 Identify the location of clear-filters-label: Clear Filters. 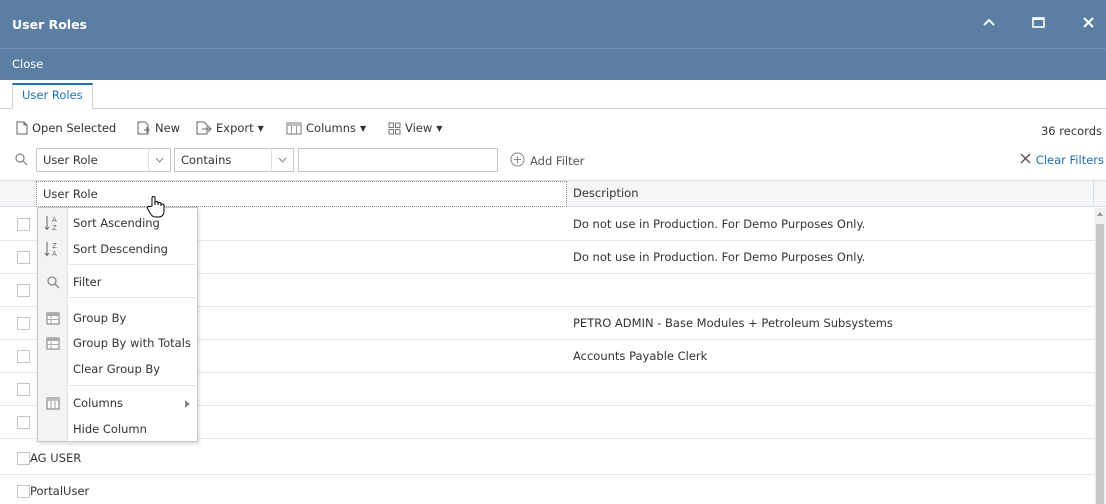
(1069, 160).